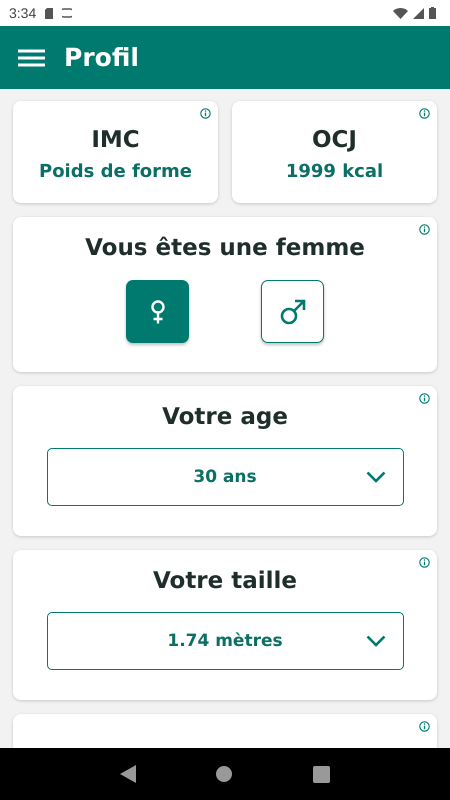 The width and height of the screenshot is (450, 800). I want to click on male-symbol-icon, so click(293, 311).